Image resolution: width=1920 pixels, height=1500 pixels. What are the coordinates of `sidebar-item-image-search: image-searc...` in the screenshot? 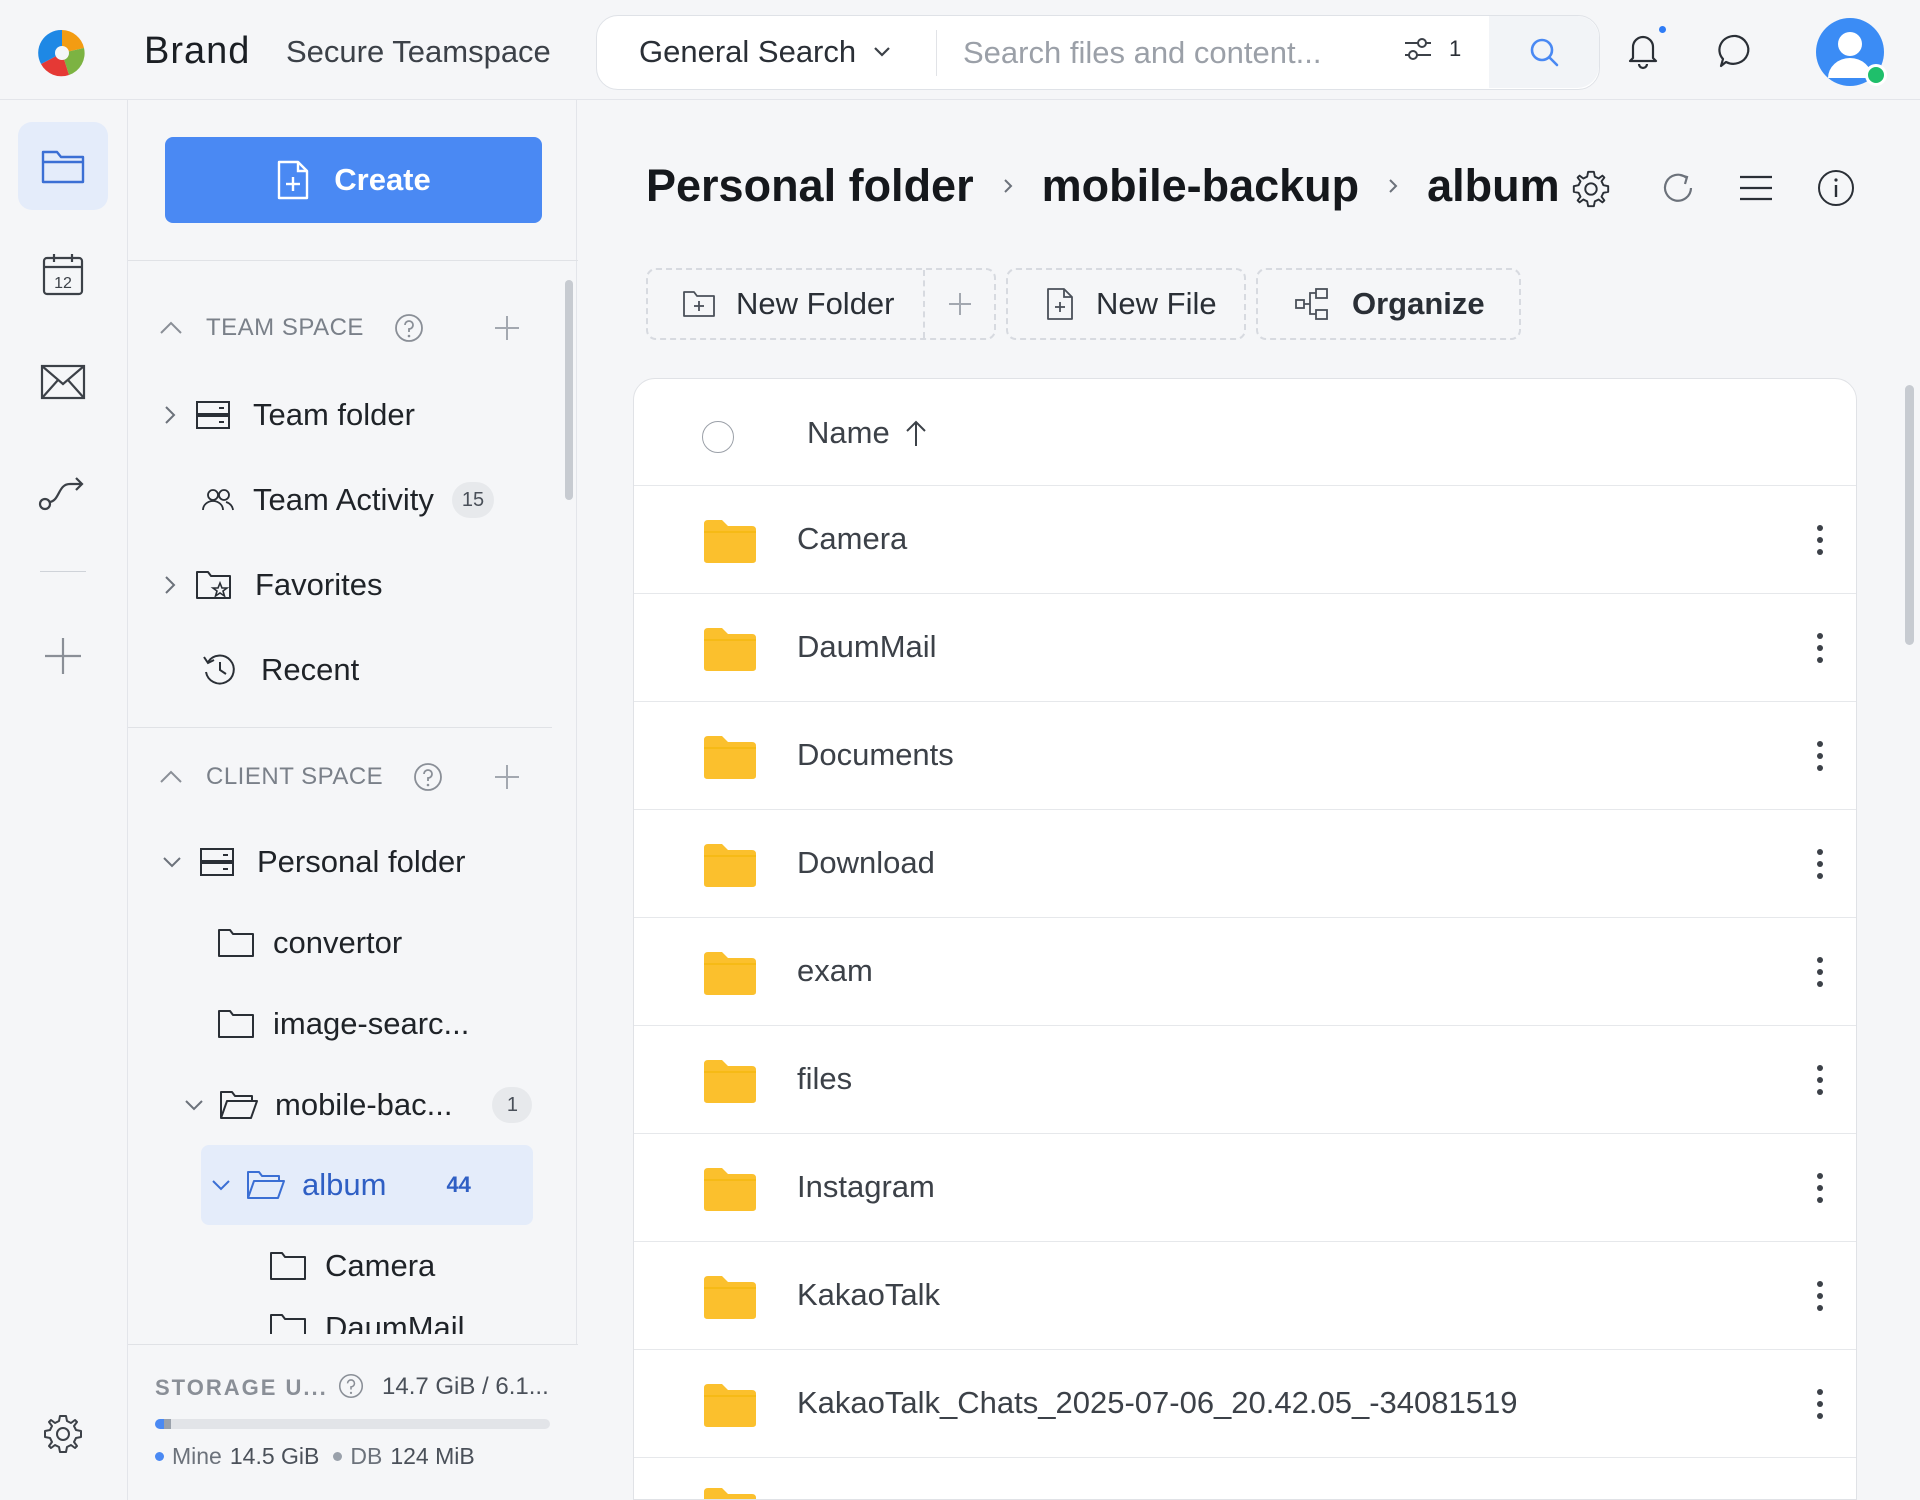 It's located at (343, 1024).